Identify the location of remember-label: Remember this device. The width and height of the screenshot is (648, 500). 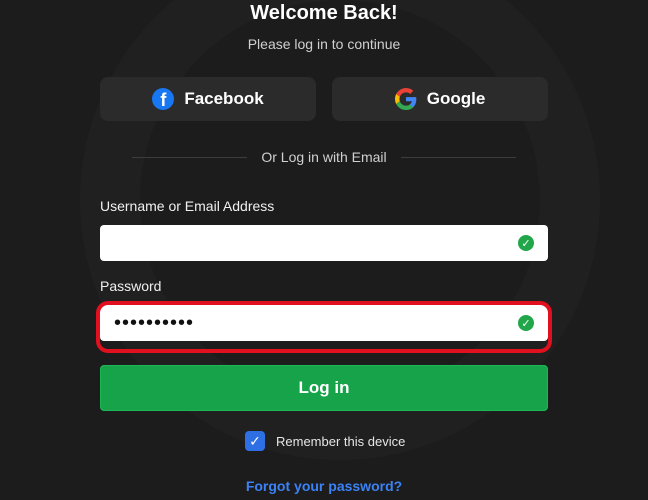
(341, 441).